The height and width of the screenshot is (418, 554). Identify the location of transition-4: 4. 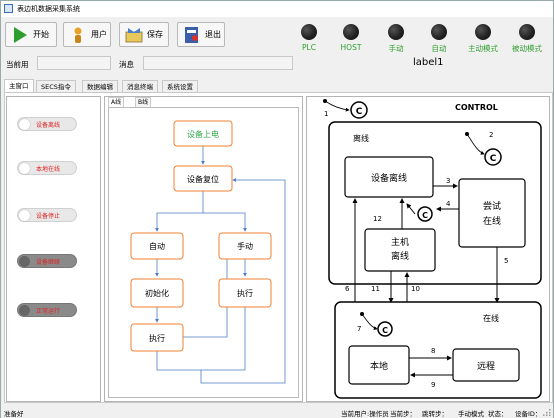
(448, 204).